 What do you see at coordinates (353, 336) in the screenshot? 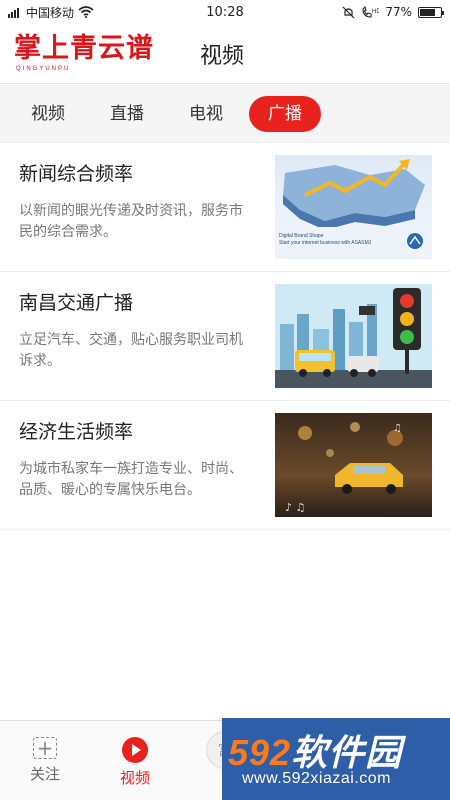
I see `traffic-light-city-image` at bounding box center [353, 336].